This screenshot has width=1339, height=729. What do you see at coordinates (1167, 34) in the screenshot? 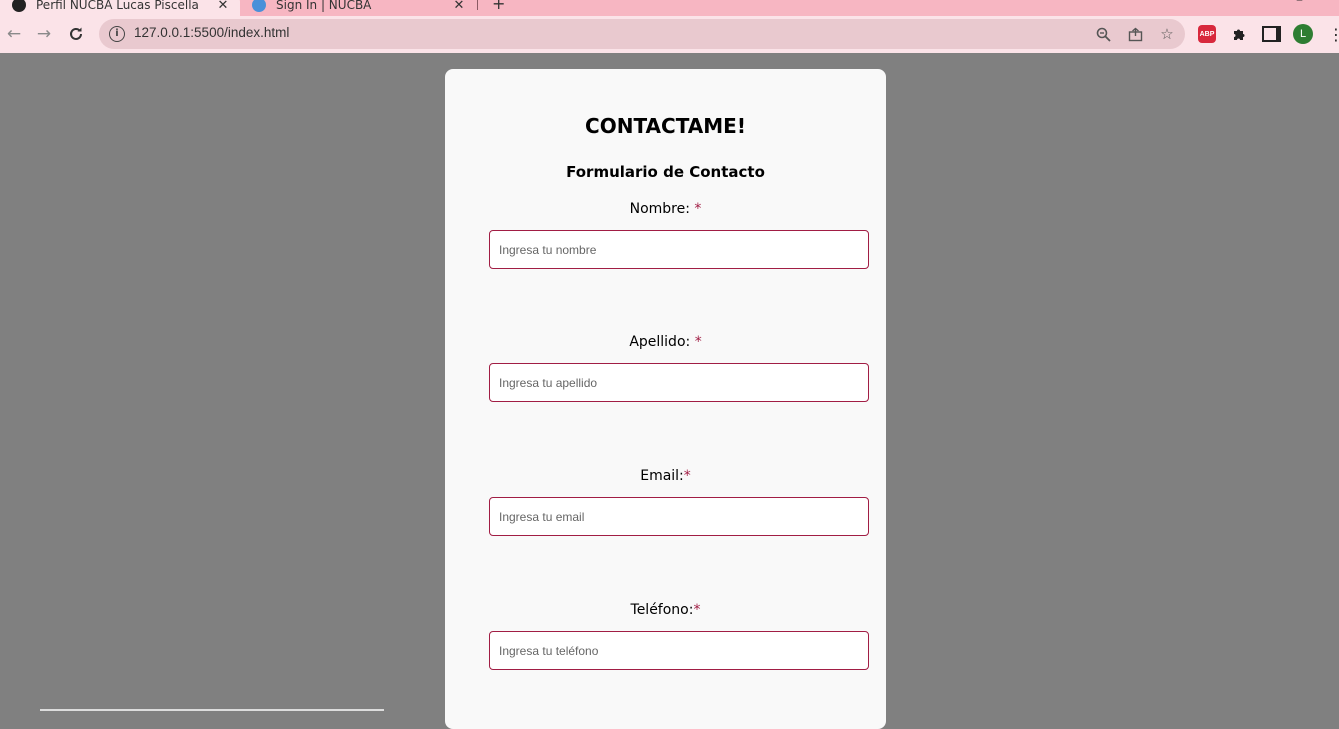
I see `bookmark-star-icon: ☆` at bounding box center [1167, 34].